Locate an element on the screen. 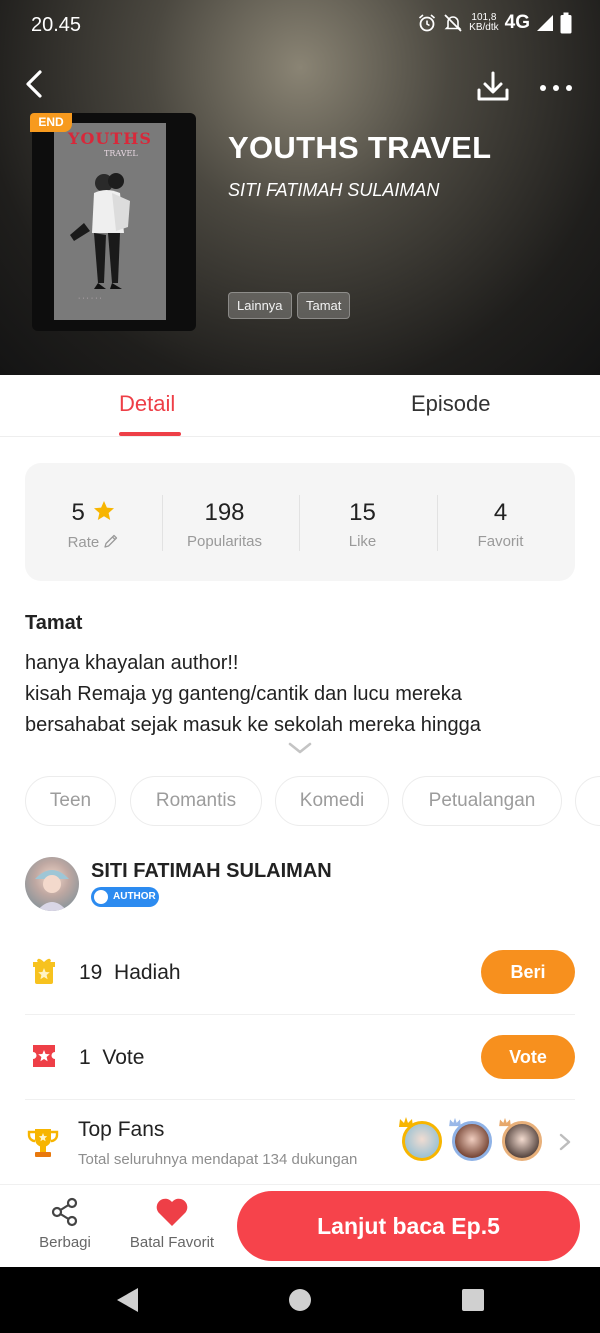 The width and height of the screenshot is (600, 1333). genre-chip: Teen is located at coordinates (70, 801).